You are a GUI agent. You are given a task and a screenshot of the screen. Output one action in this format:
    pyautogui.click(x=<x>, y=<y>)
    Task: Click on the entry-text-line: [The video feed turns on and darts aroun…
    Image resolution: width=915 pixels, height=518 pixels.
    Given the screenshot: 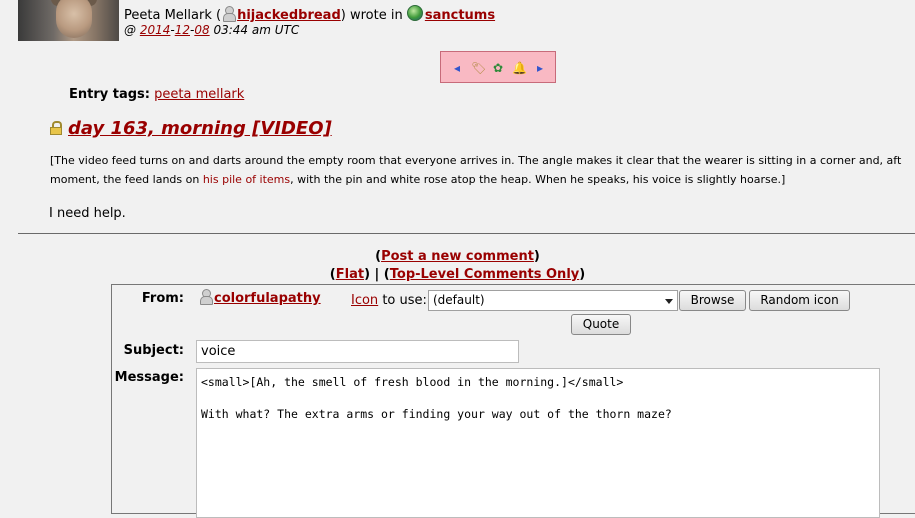 What is the action you would take?
    pyautogui.click(x=476, y=160)
    